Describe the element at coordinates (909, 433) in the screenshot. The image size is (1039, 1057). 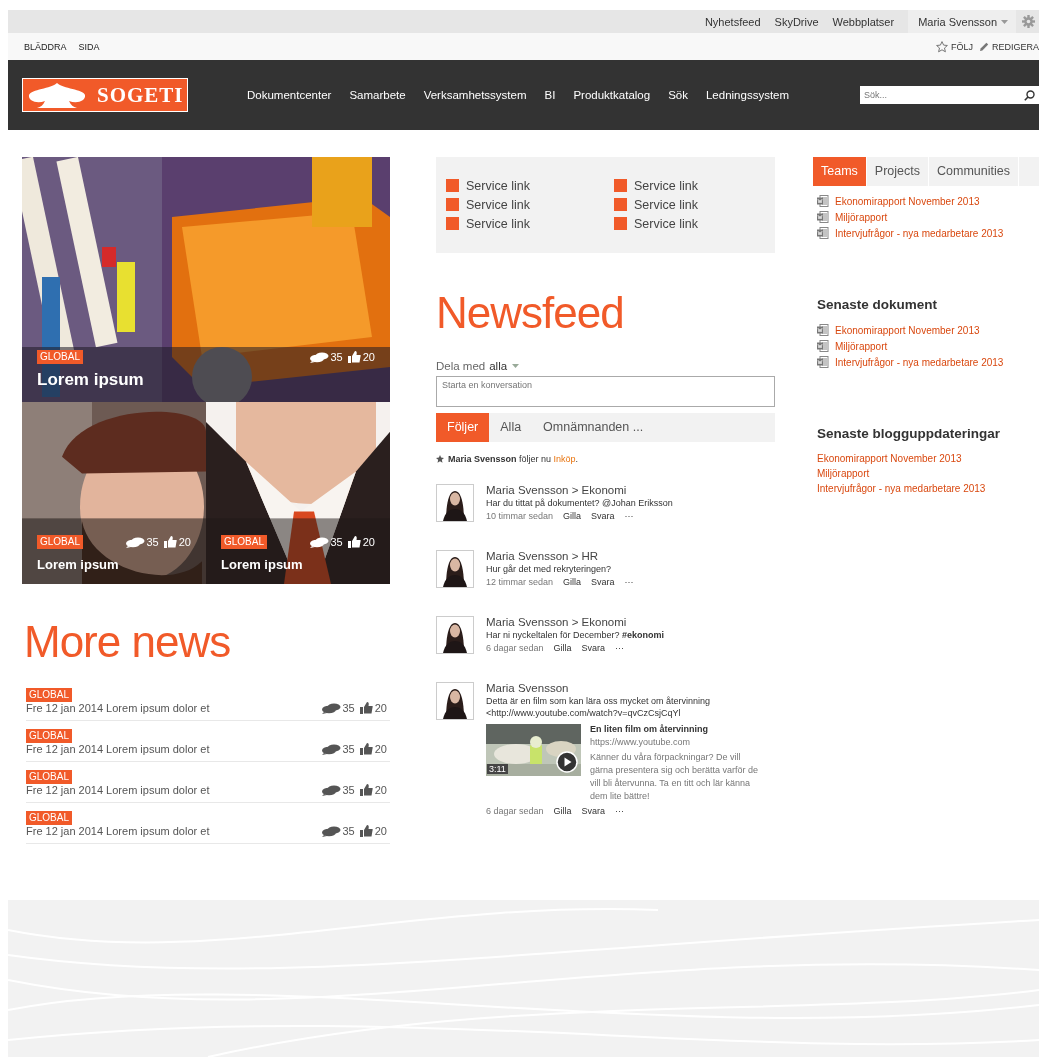
I see `section-heading: Senaste blogguppdateringar` at that location.